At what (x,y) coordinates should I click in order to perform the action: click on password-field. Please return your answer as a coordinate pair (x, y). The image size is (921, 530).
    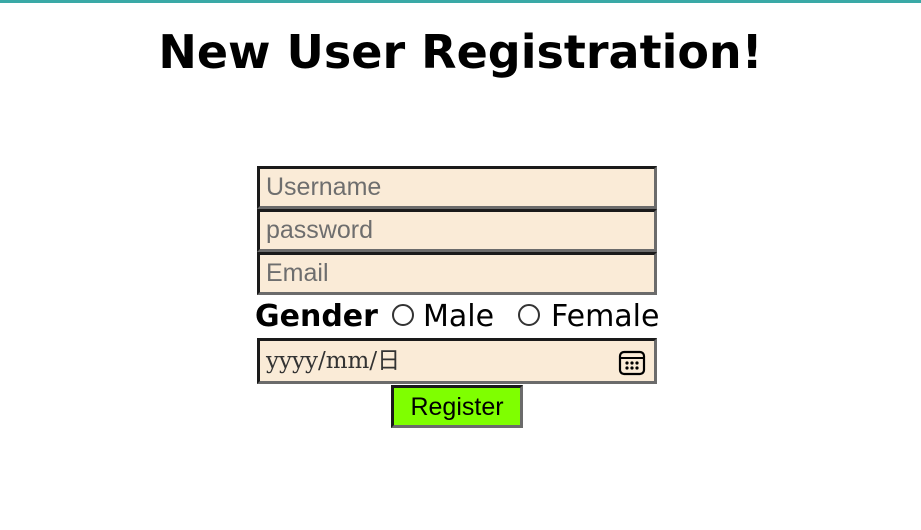
    Looking at the image, I should click on (457, 230).